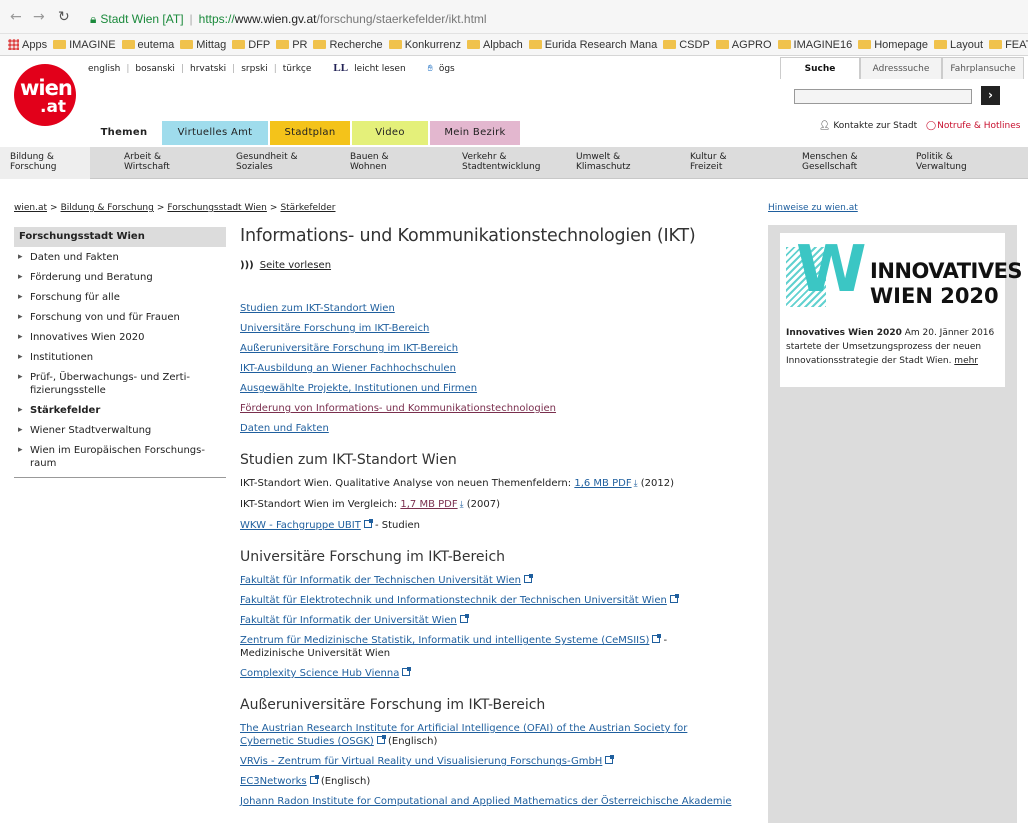  What do you see at coordinates (966, 361) in the screenshot?
I see `more-link: mehr` at bounding box center [966, 361].